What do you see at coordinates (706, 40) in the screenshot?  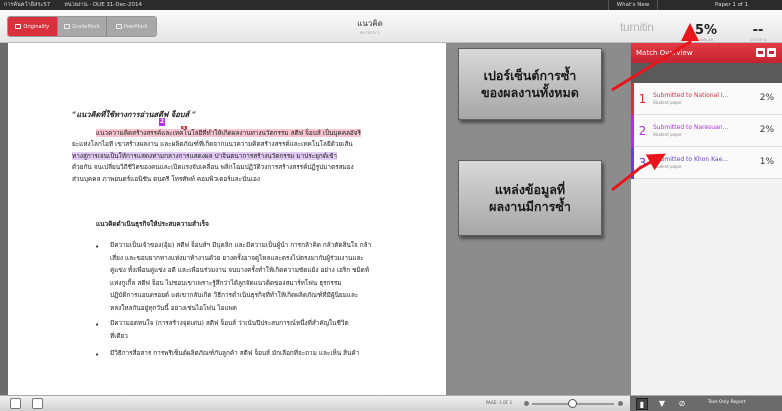 I see `similarity-label: SIMILAR` at bounding box center [706, 40].